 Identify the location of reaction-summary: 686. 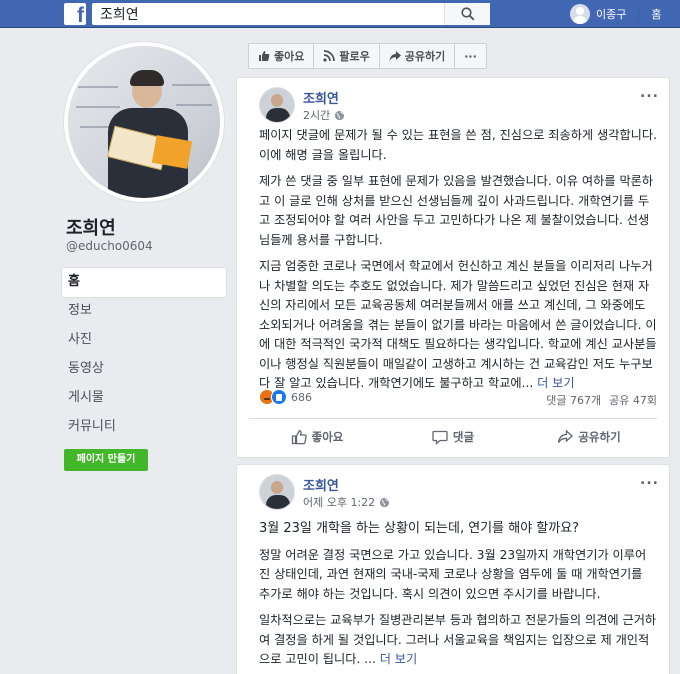
(285, 397).